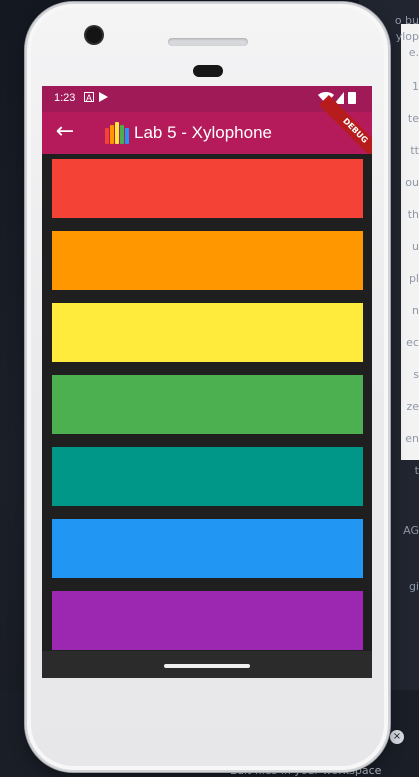 The width and height of the screenshot is (419, 777). What do you see at coordinates (412, 406) in the screenshot?
I see `ide-right-text: ze` at bounding box center [412, 406].